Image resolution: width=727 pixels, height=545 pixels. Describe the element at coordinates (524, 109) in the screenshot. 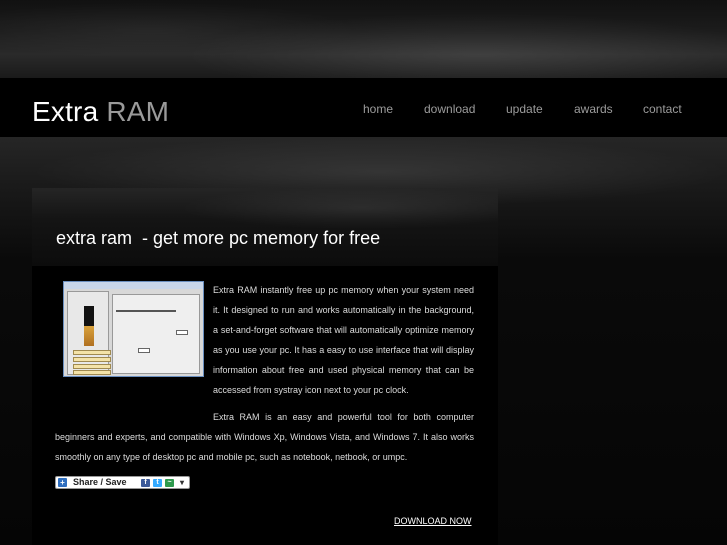

I see `nav-update: update` at that location.